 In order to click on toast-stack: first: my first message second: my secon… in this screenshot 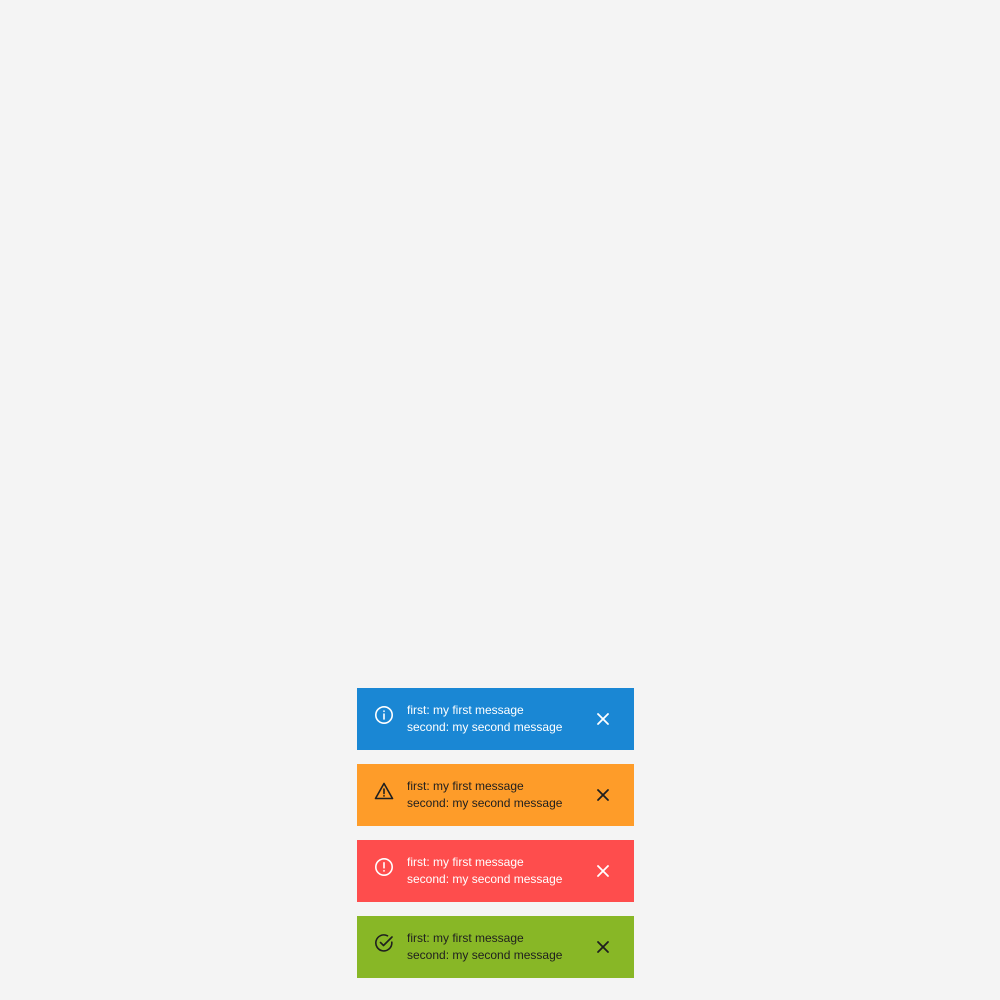, I will do `click(495, 833)`.